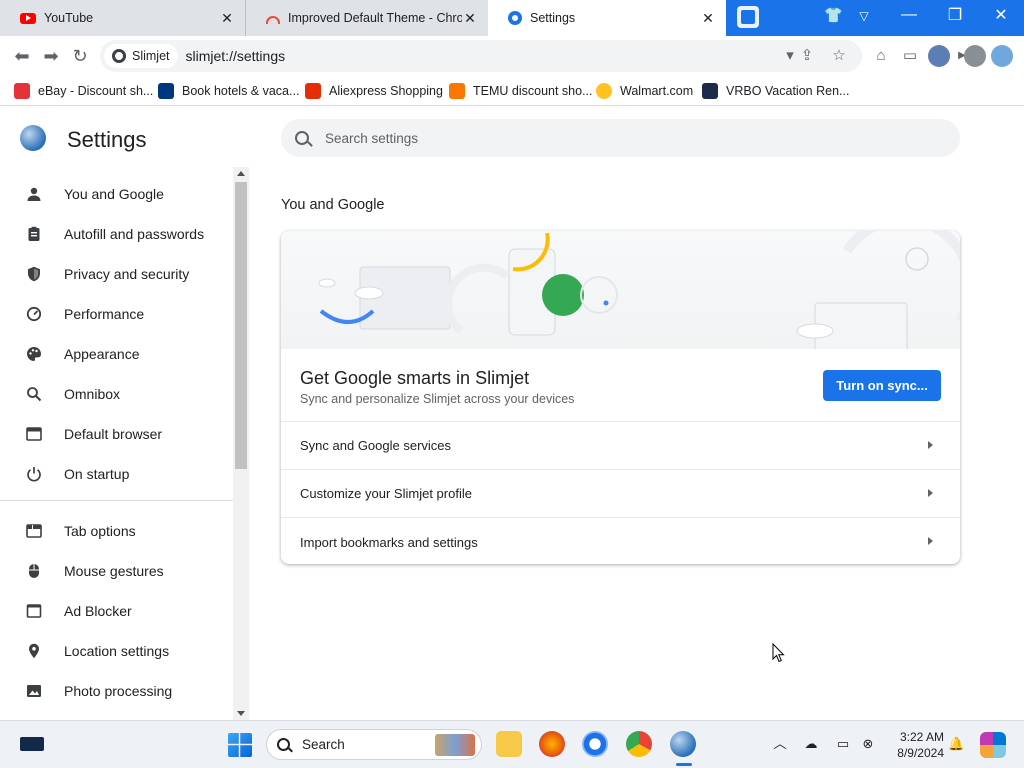 This screenshot has width=1024, height=768. I want to click on tab-title: Improved Default Theme - Chro, so click(375, 18).